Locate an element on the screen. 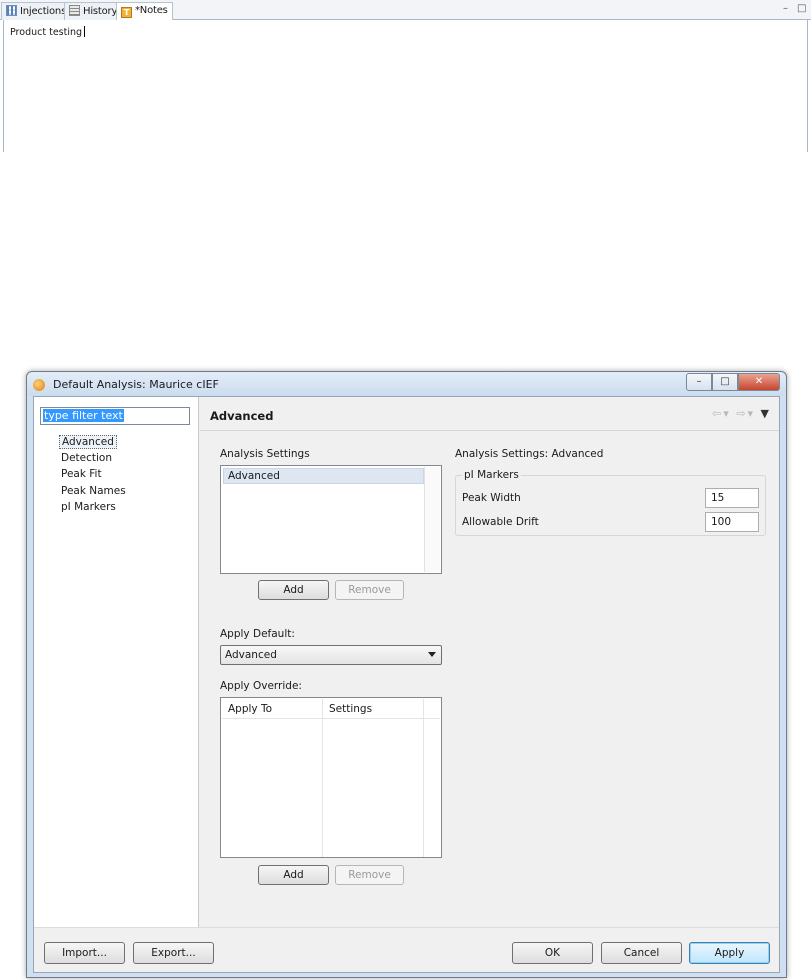 This screenshot has height=980, width=811. forward-arrow-icon: ⇨▾ is located at coordinates (745, 413).